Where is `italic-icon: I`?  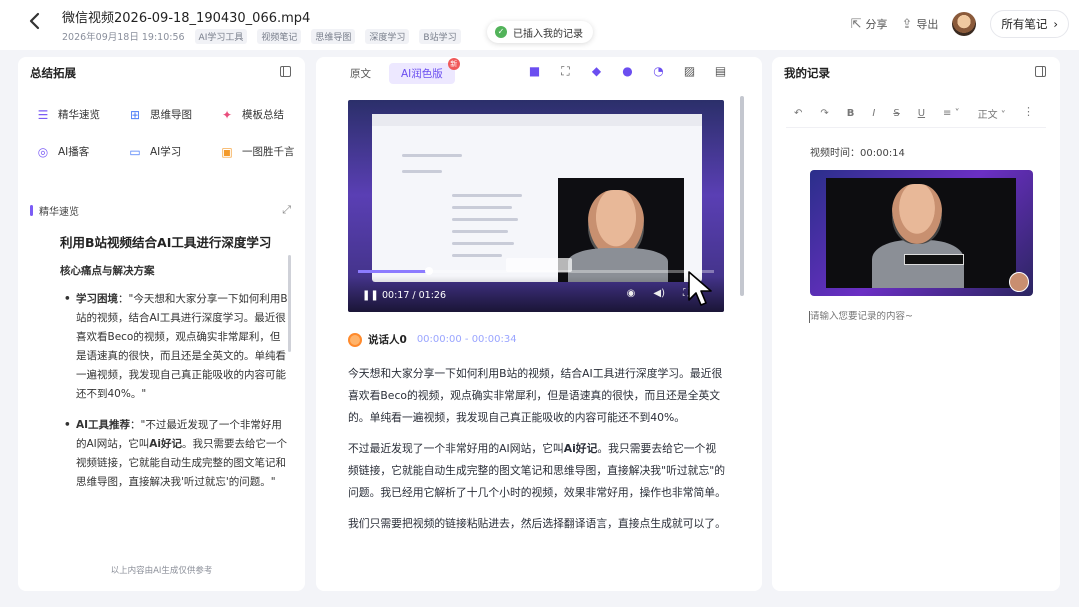
italic-icon: I is located at coordinates (873, 113).